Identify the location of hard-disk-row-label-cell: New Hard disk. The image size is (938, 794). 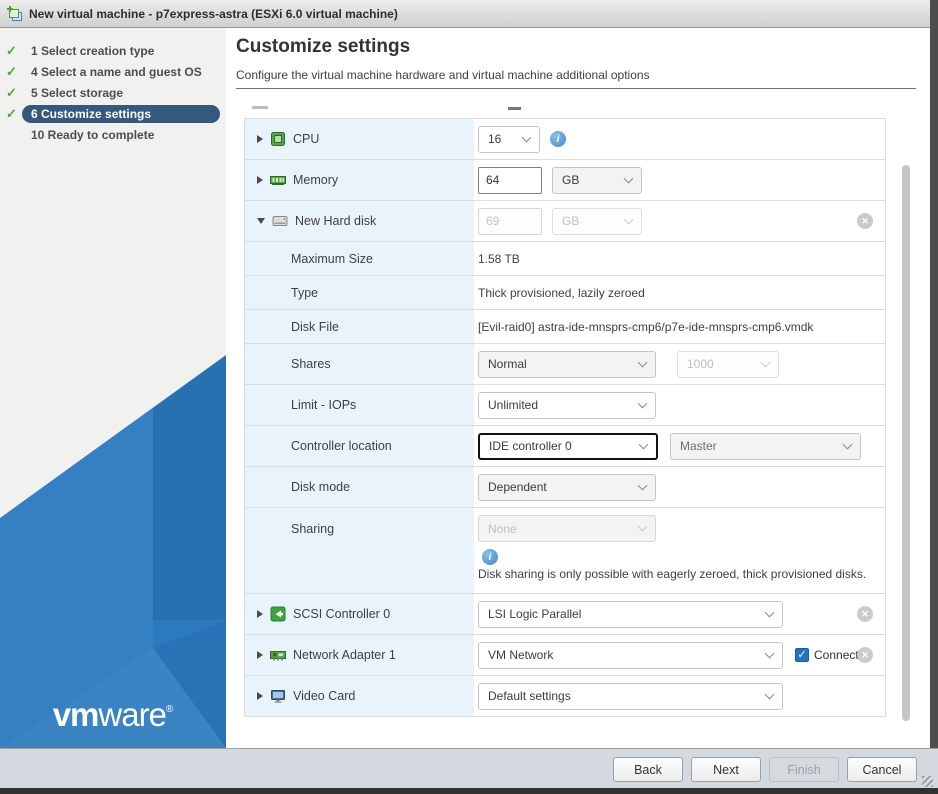
(359, 221).